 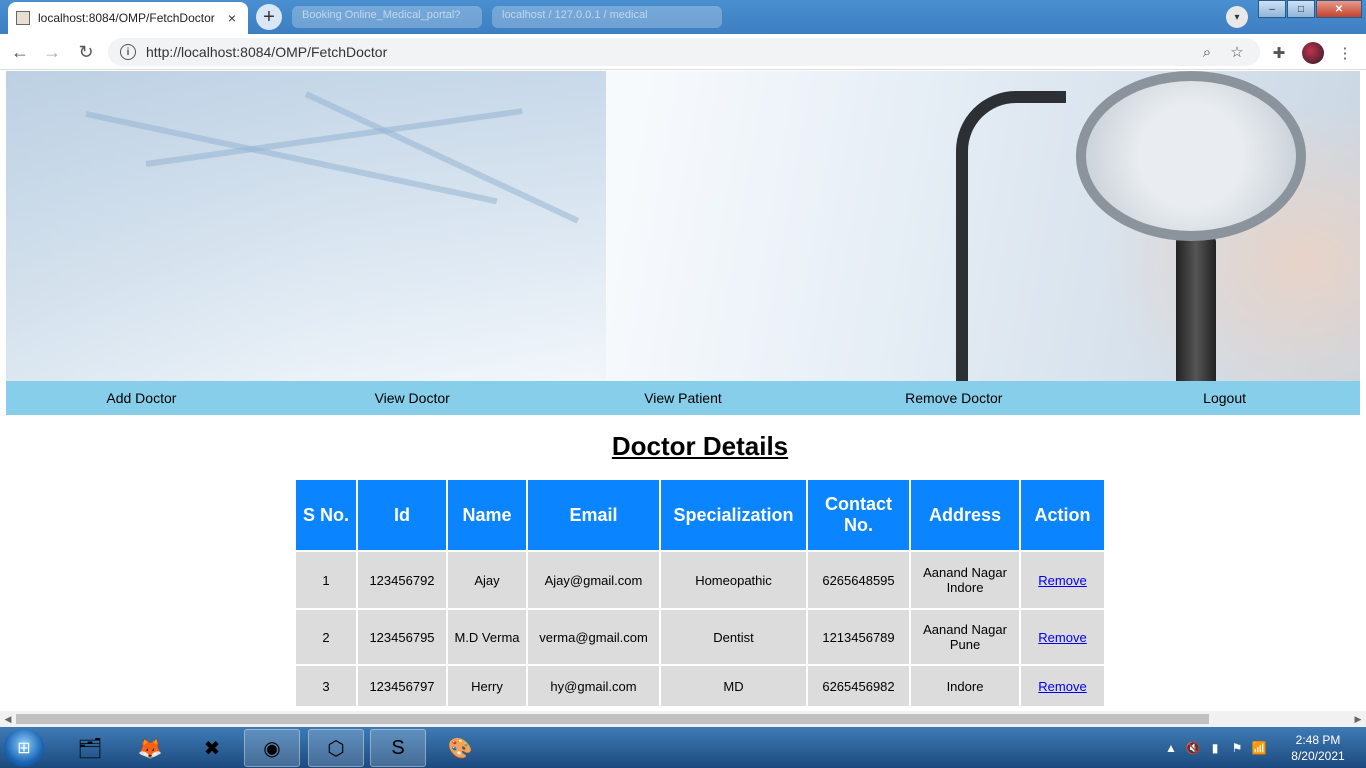 I want to click on system-tray: ▲ 🔇 ▮ ⚑ 📶, so click(x=1215, y=747).